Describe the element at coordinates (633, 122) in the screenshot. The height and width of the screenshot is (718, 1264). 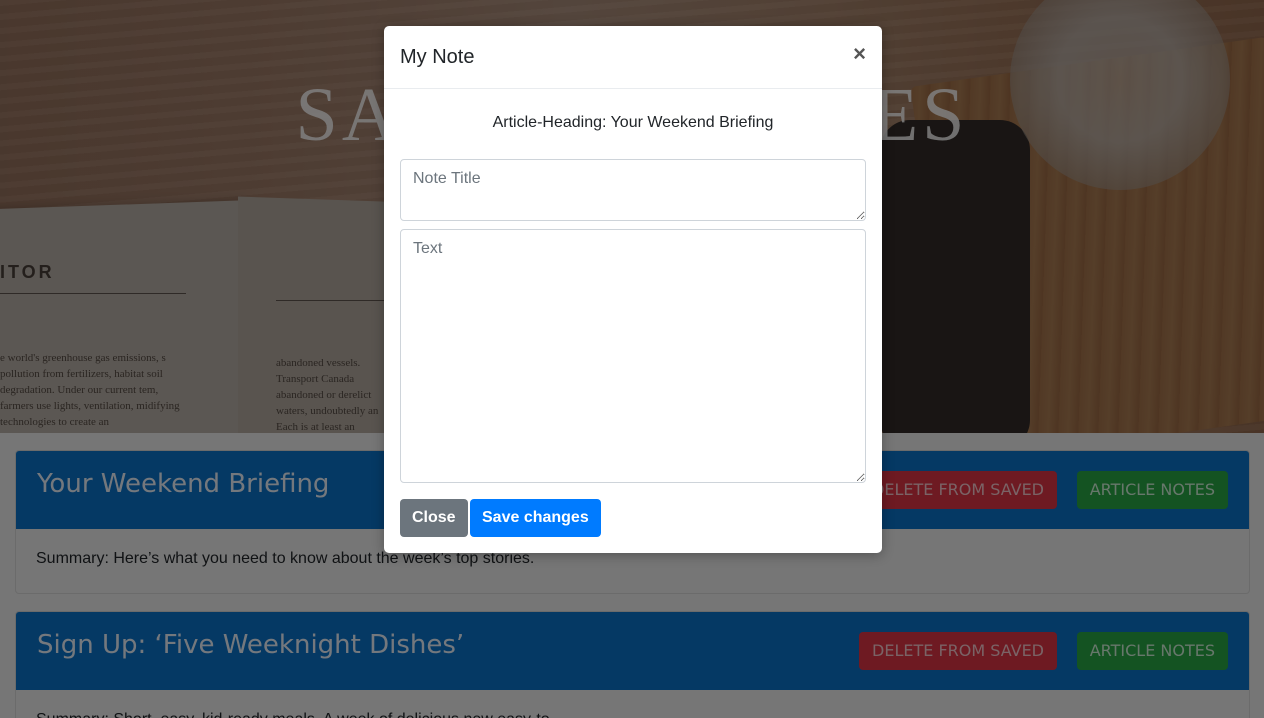
I see `article-heading: Article-Heading: Your Weekend Briefing` at that location.